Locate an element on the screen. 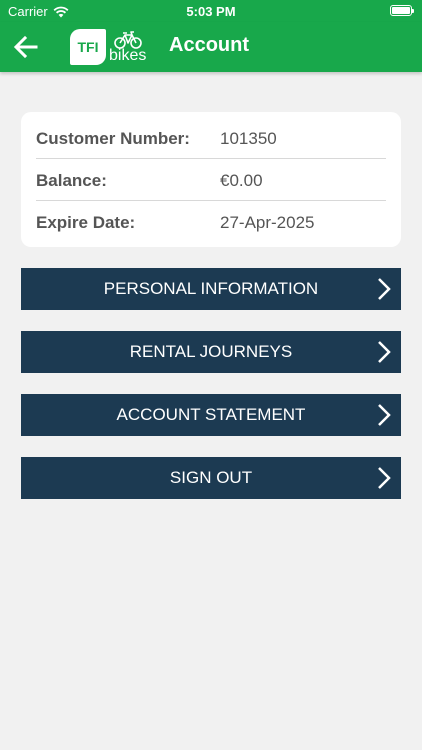 The height and width of the screenshot is (750, 422). back-arrow-icon is located at coordinates (26, 47).